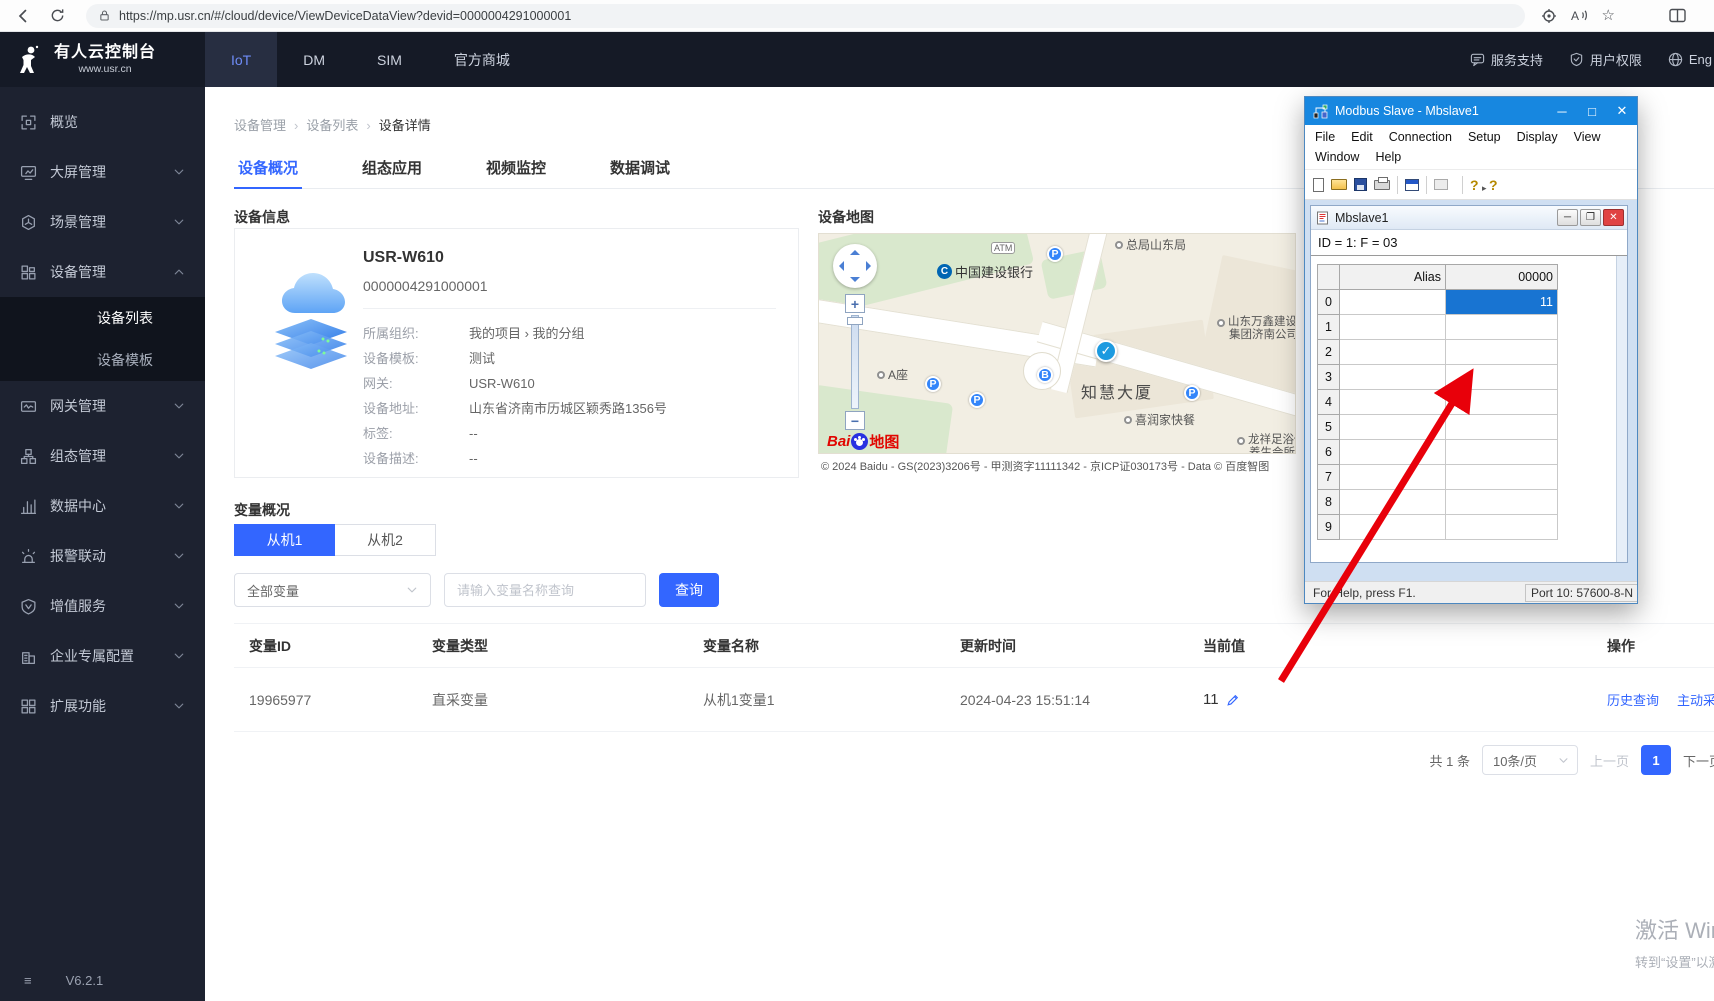  What do you see at coordinates (1441, 184) in the screenshot?
I see `poll-icon` at bounding box center [1441, 184].